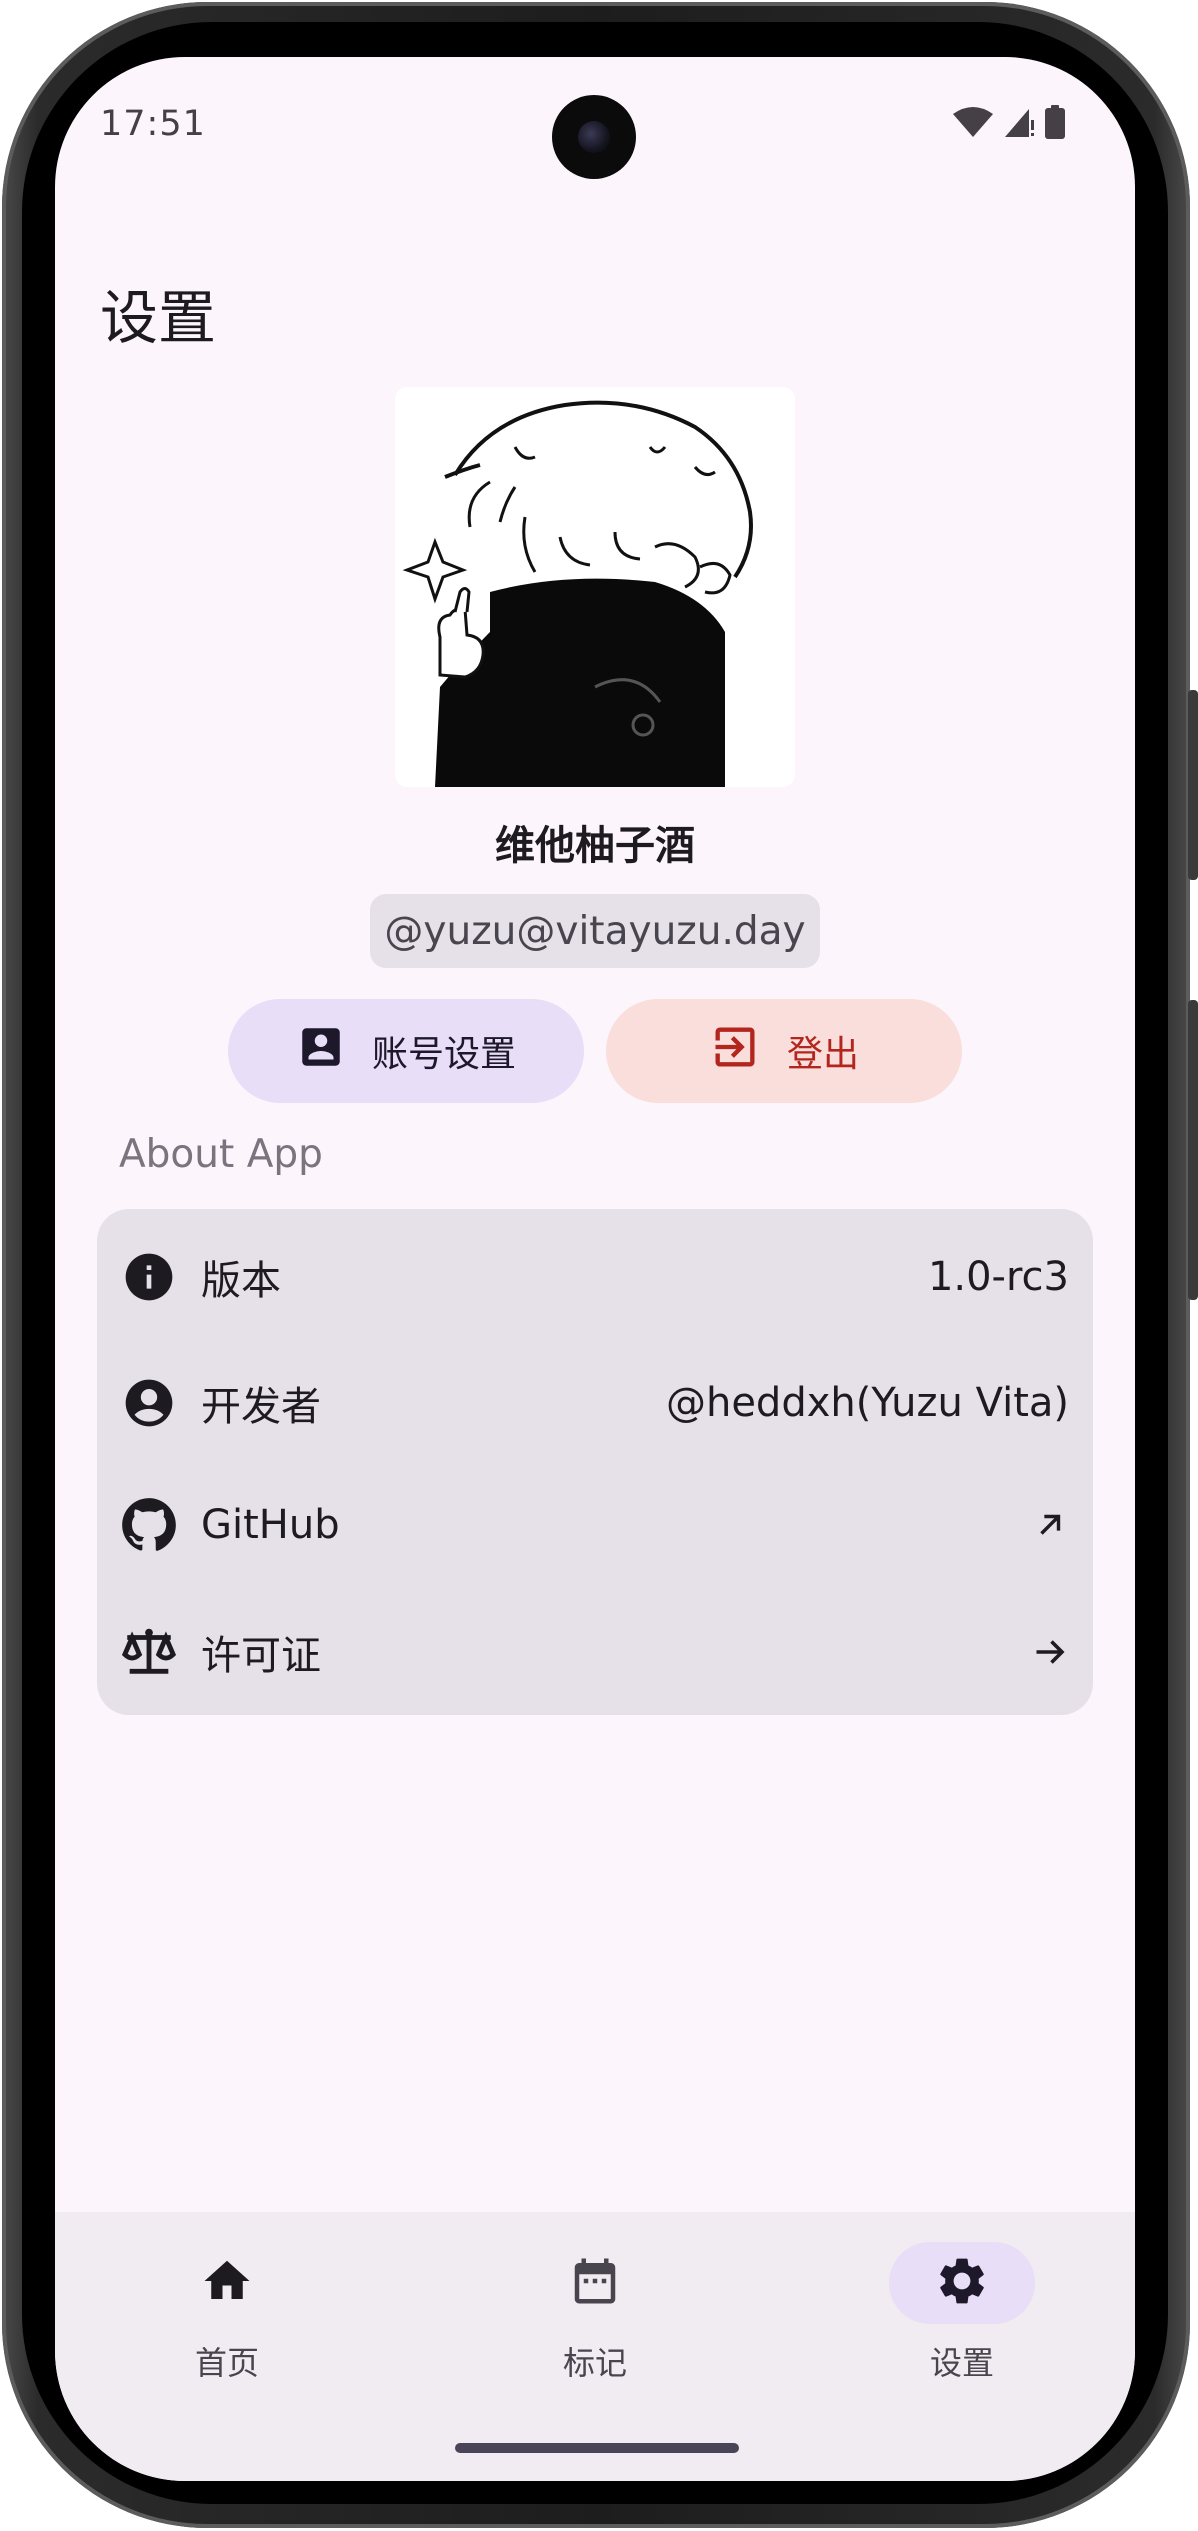 The image size is (1198, 2531). What do you see at coordinates (1050, 1652) in the screenshot?
I see `arrow-forward-icon` at bounding box center [1050, 1652].